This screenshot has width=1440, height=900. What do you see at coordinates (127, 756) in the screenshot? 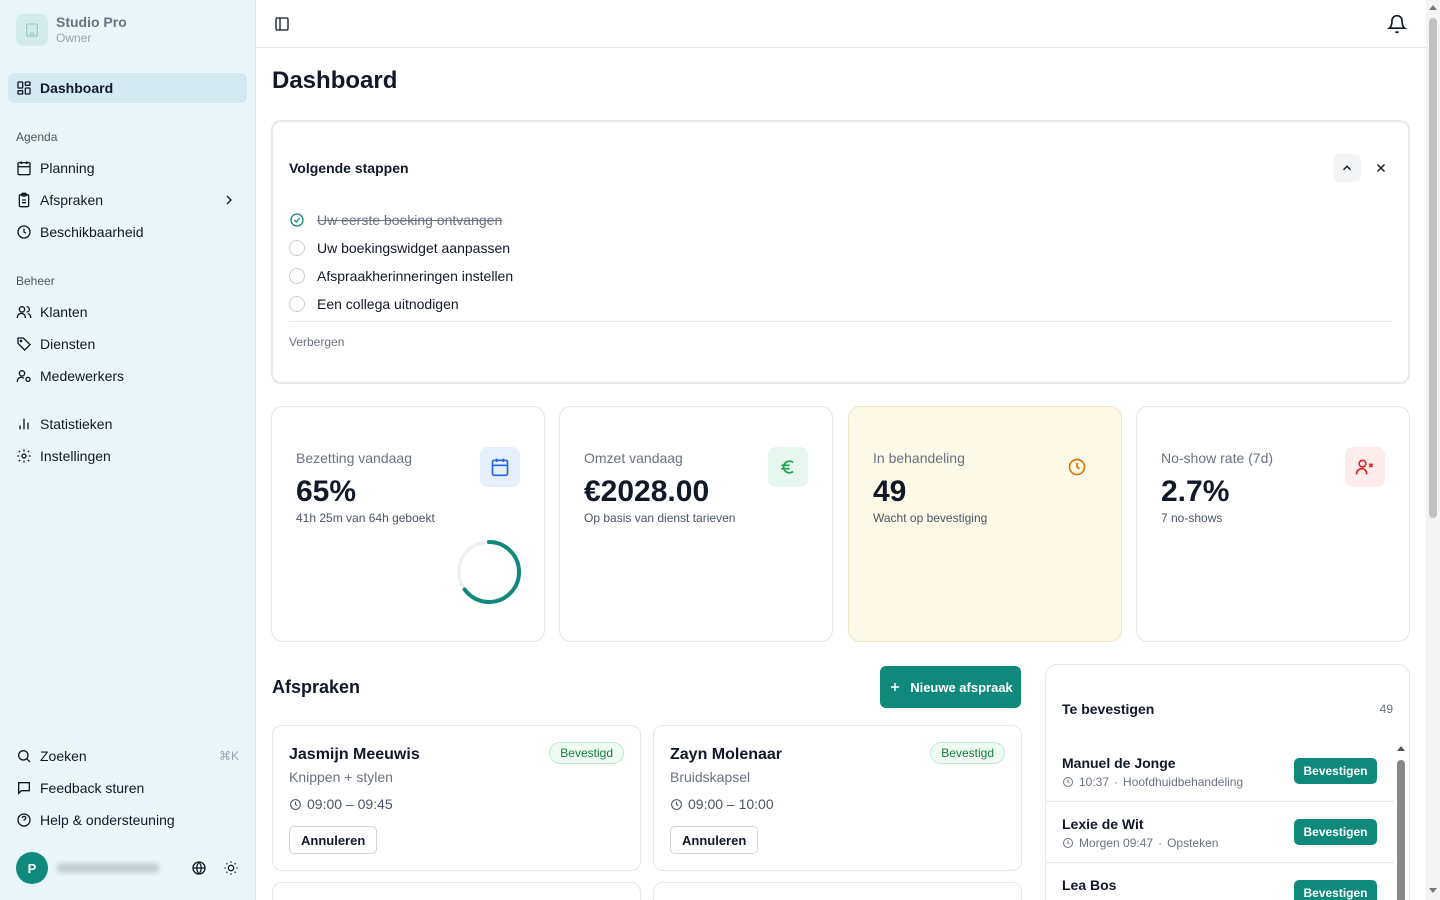
I see `sidebar-item-zoeken: Zoeken ⌘K` at bounding box center [127, 756].